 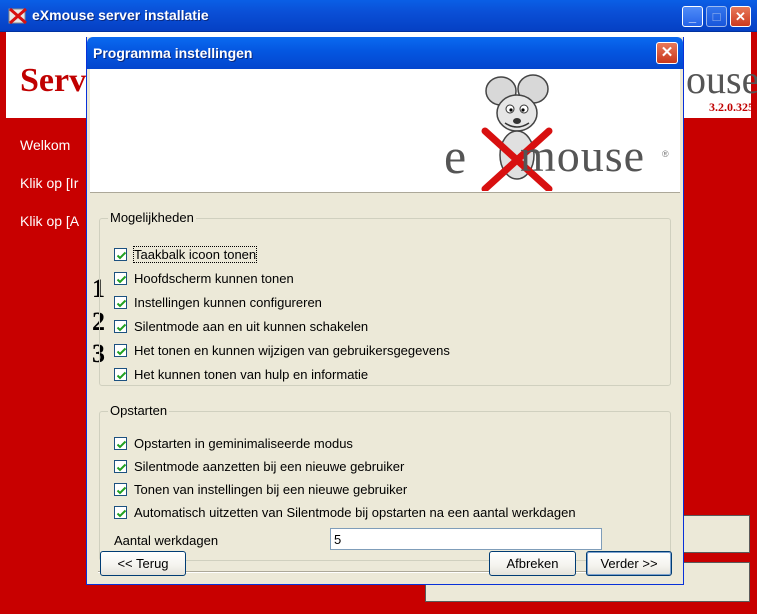 I want to click on background-titlebar: eXmouse server installatie _ □ ✕, so click(x=378, y=16).